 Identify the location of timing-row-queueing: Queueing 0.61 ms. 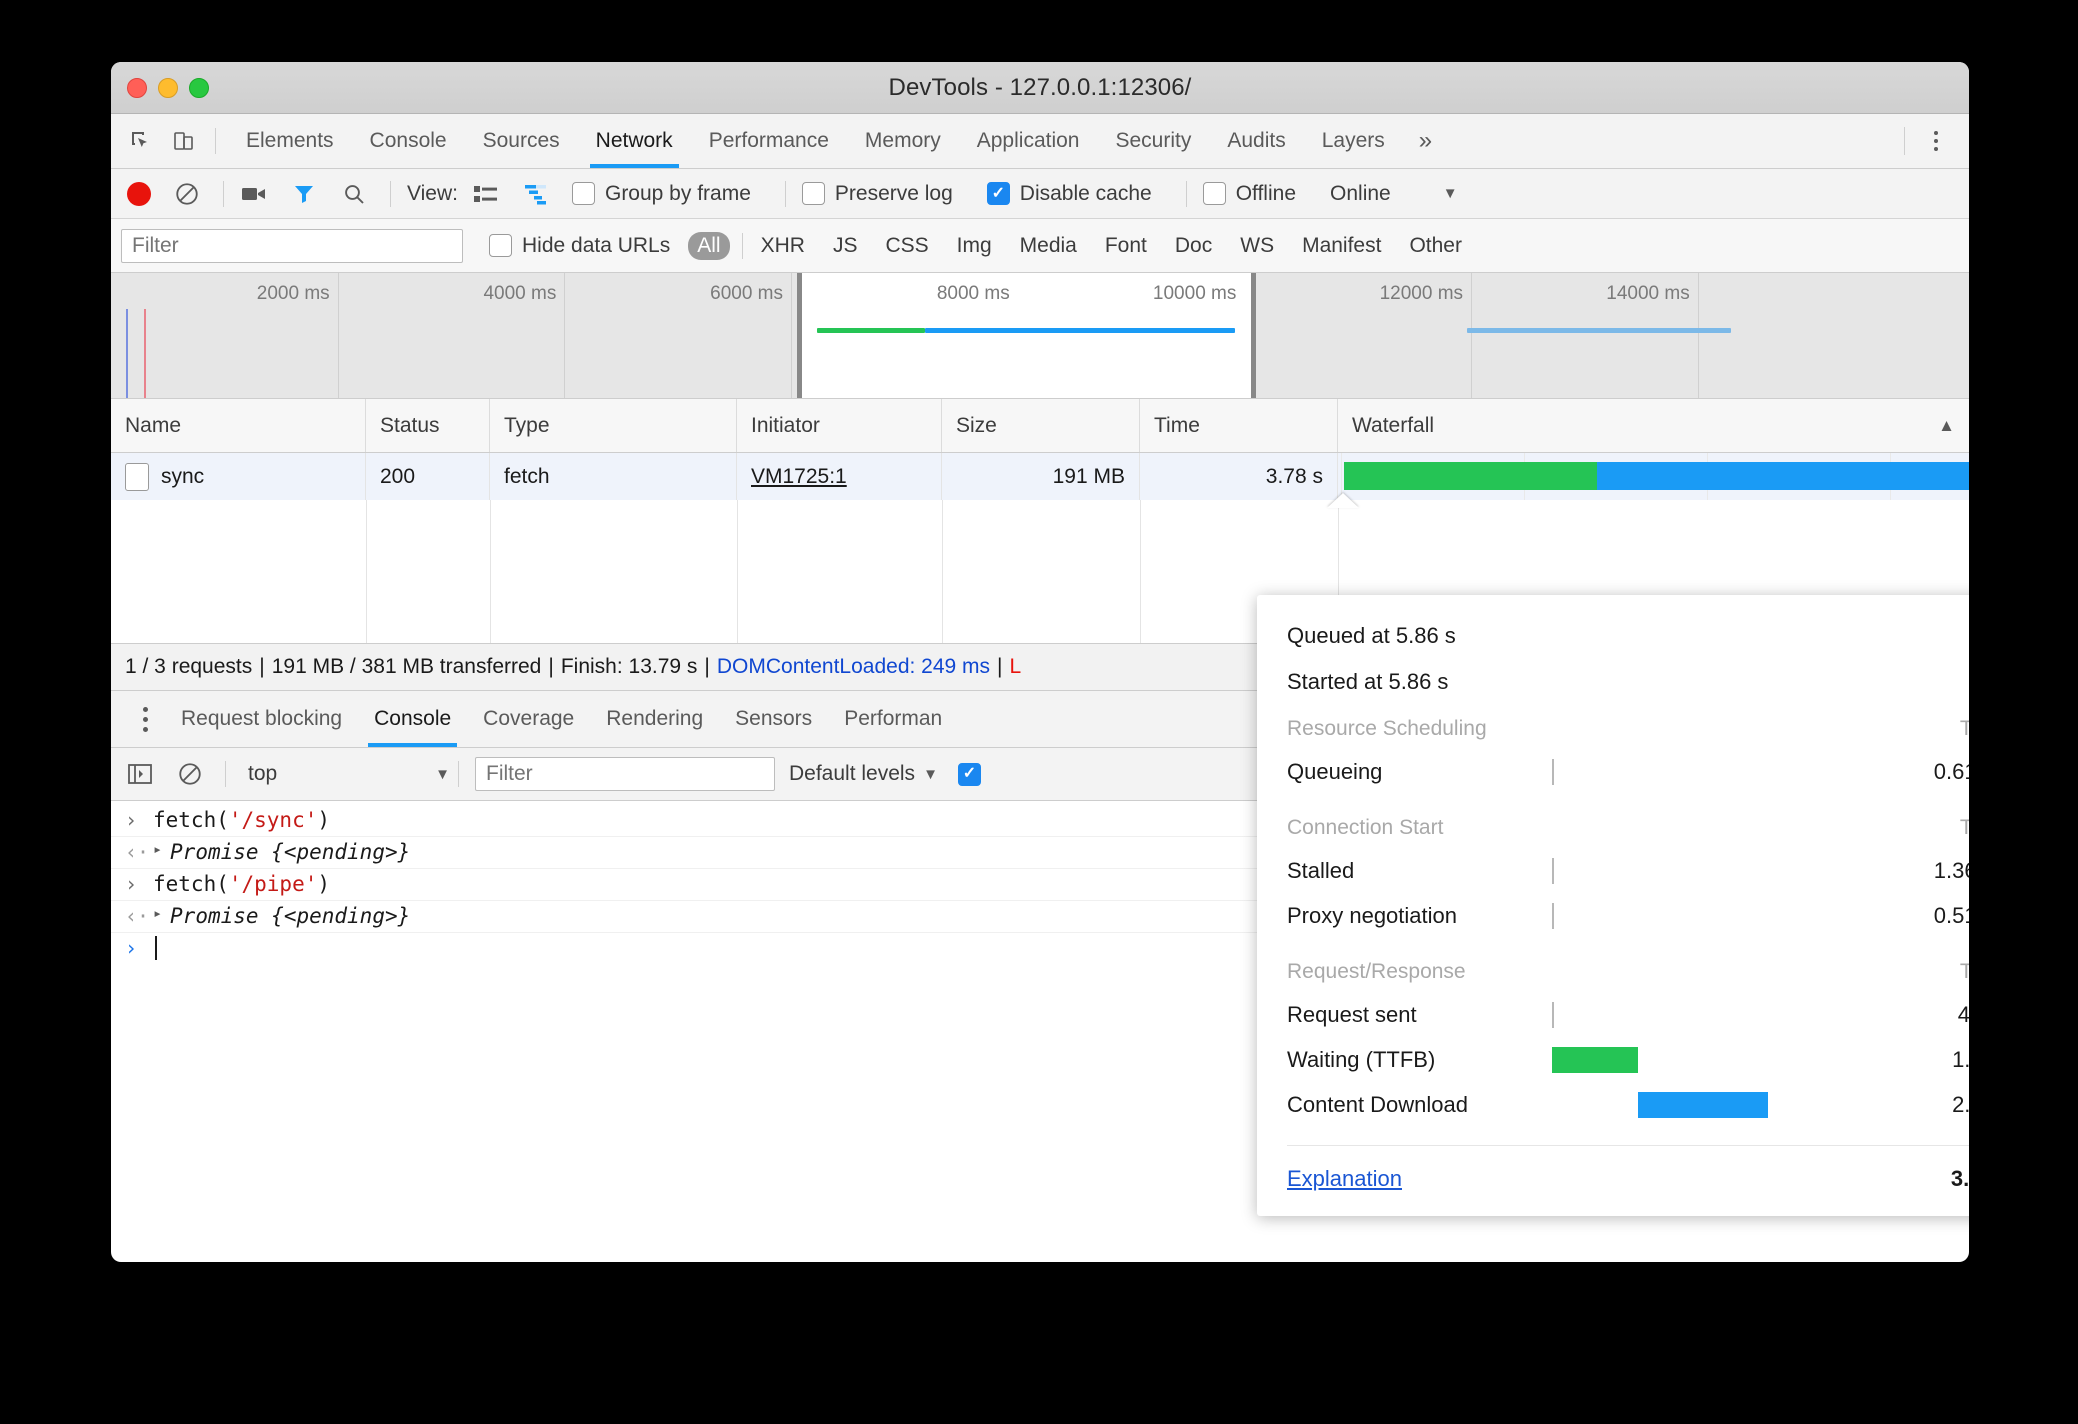
(1628, 771).